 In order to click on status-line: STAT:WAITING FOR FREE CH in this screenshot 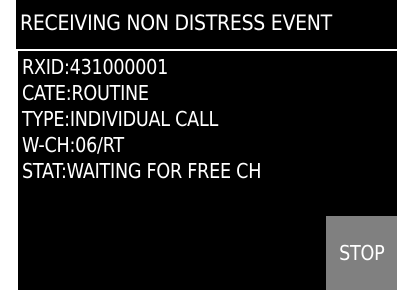, I will do `click(142, 171)`.